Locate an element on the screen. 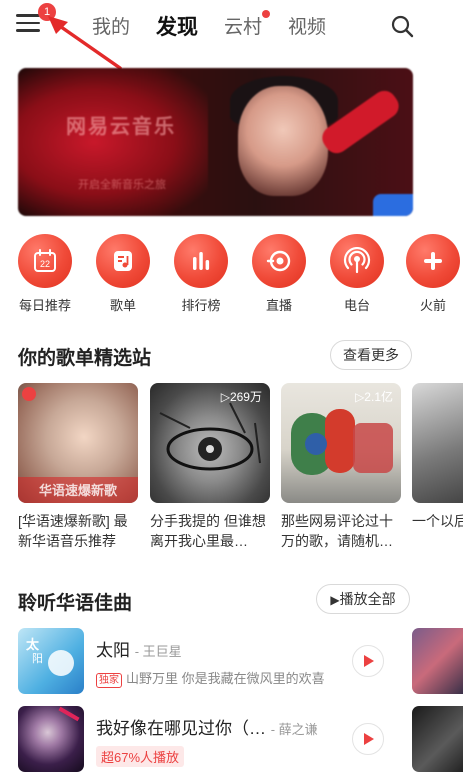  tab-village-label: 云村 is located at coordinates (243, 27).